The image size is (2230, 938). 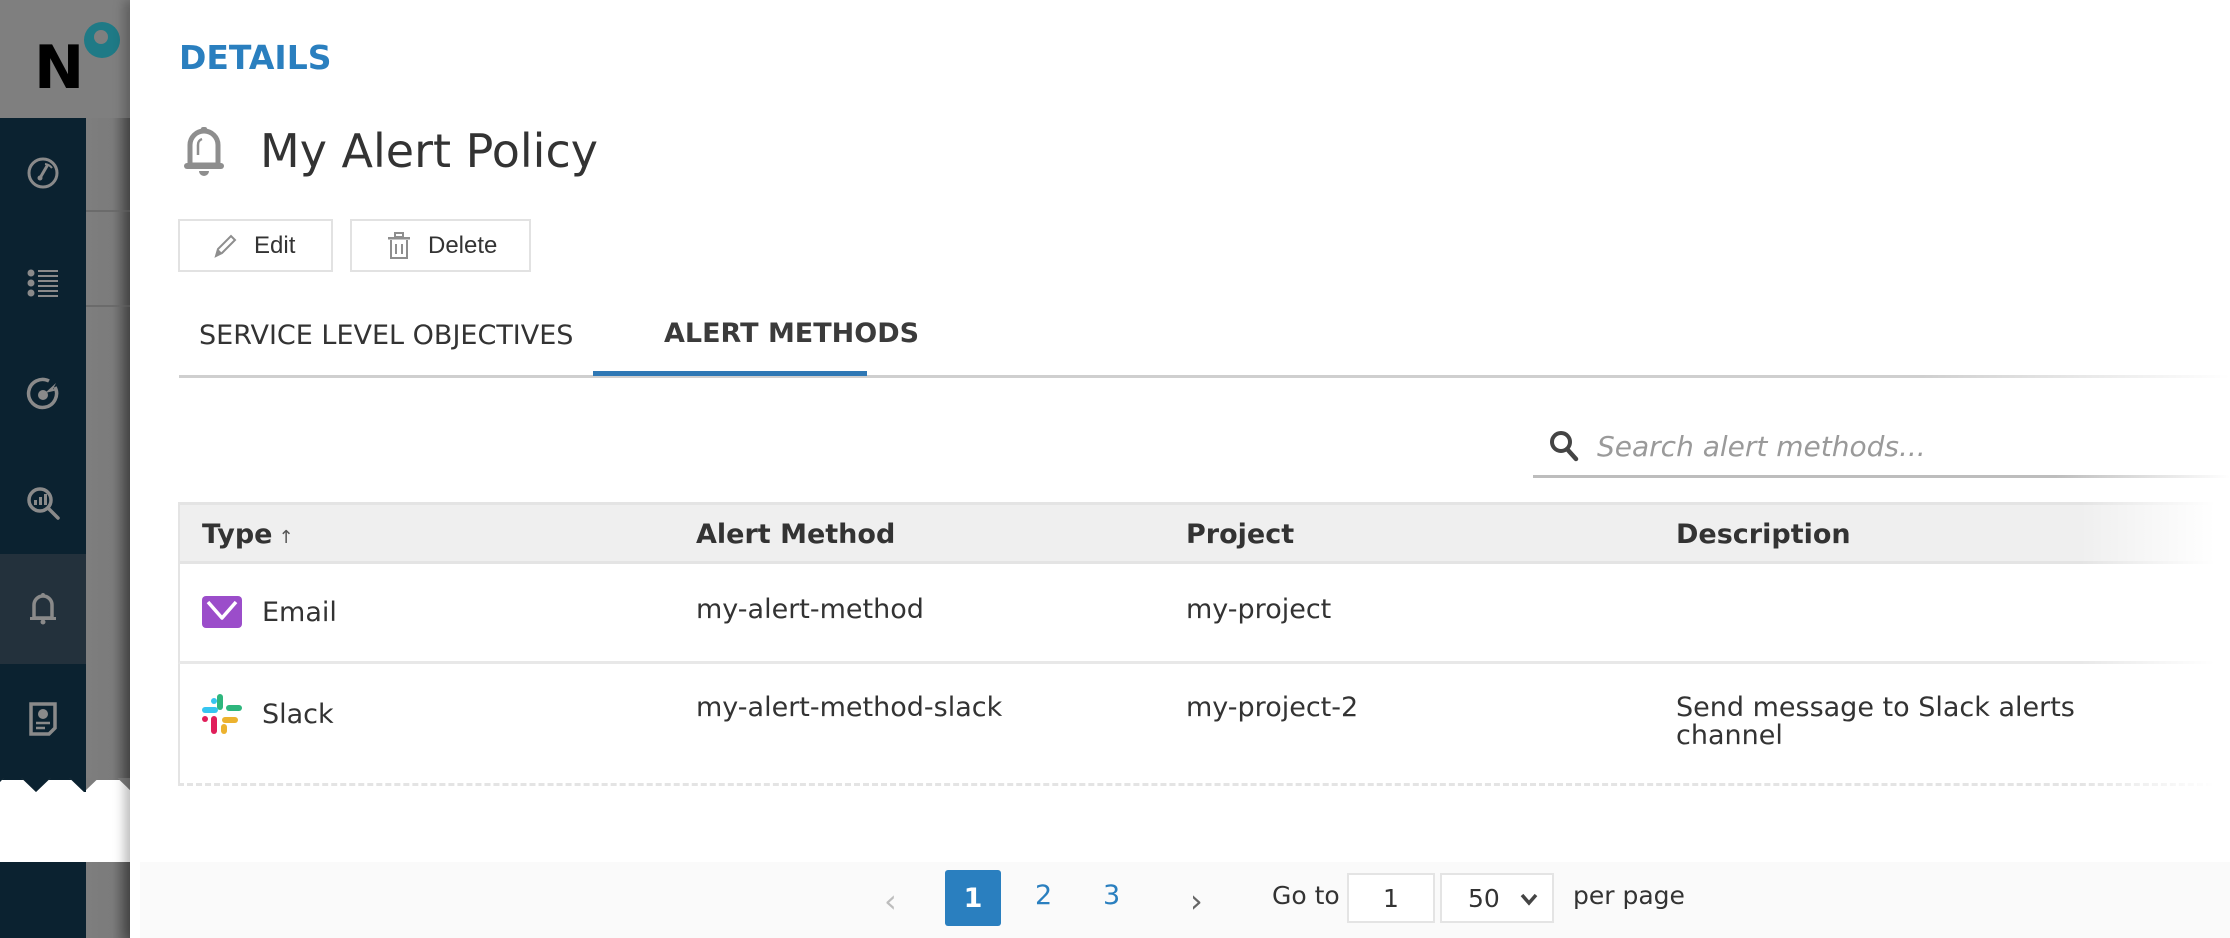 I want to click on app-chrome: N, so click(x=65, y=469).